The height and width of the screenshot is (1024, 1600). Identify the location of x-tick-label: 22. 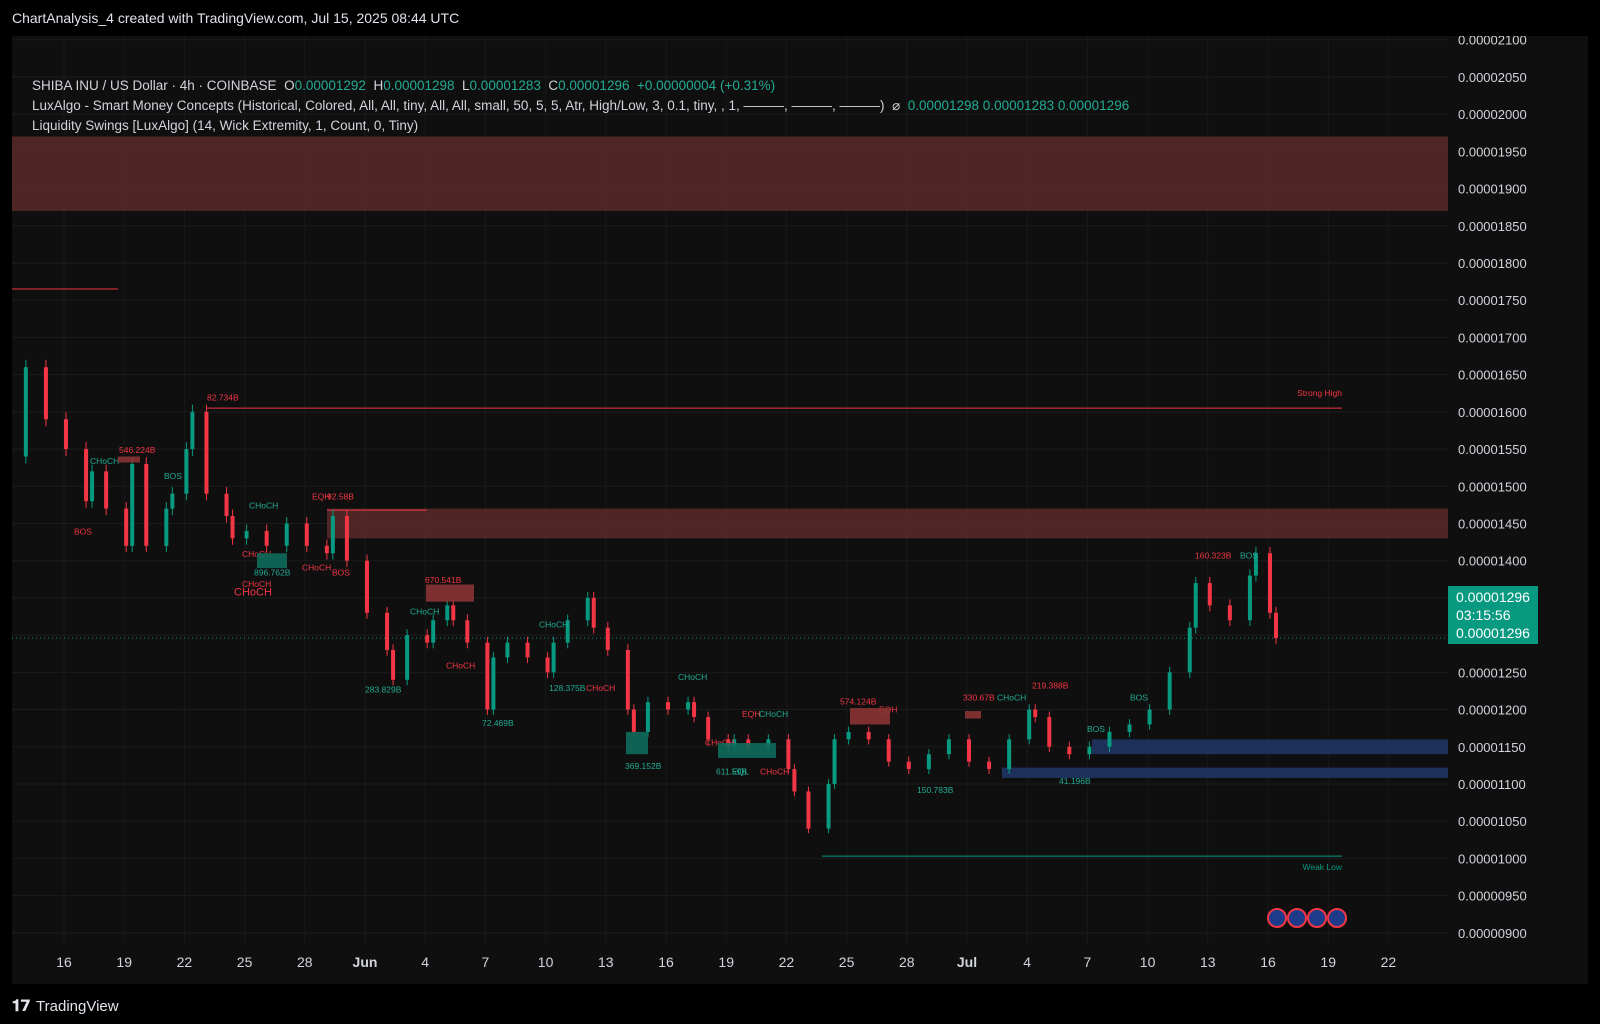
(787, 962).